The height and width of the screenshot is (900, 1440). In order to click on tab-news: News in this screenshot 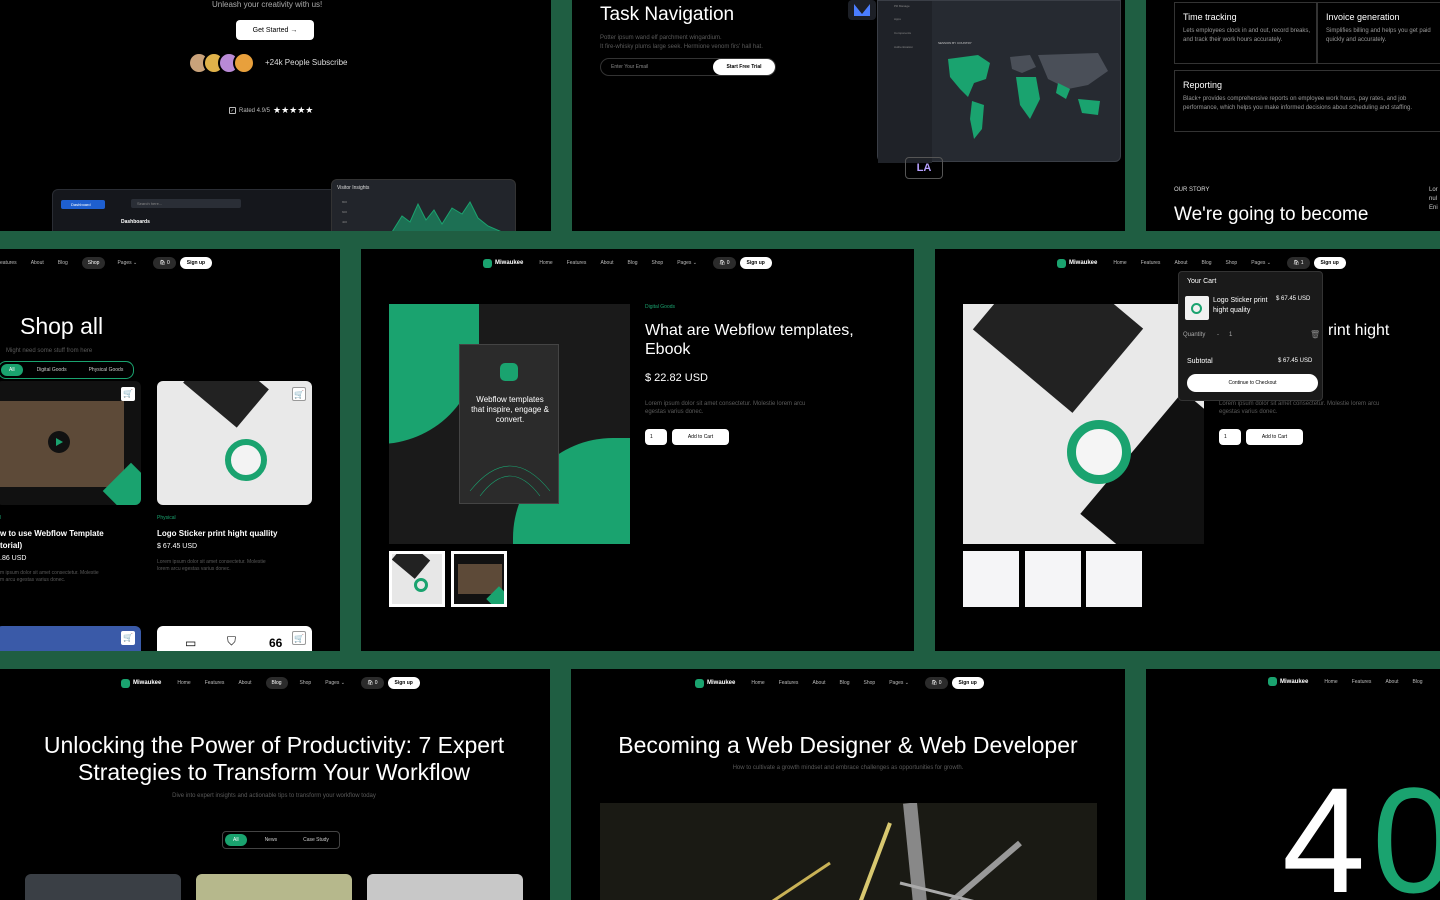, I will do `click(271, 840)`.